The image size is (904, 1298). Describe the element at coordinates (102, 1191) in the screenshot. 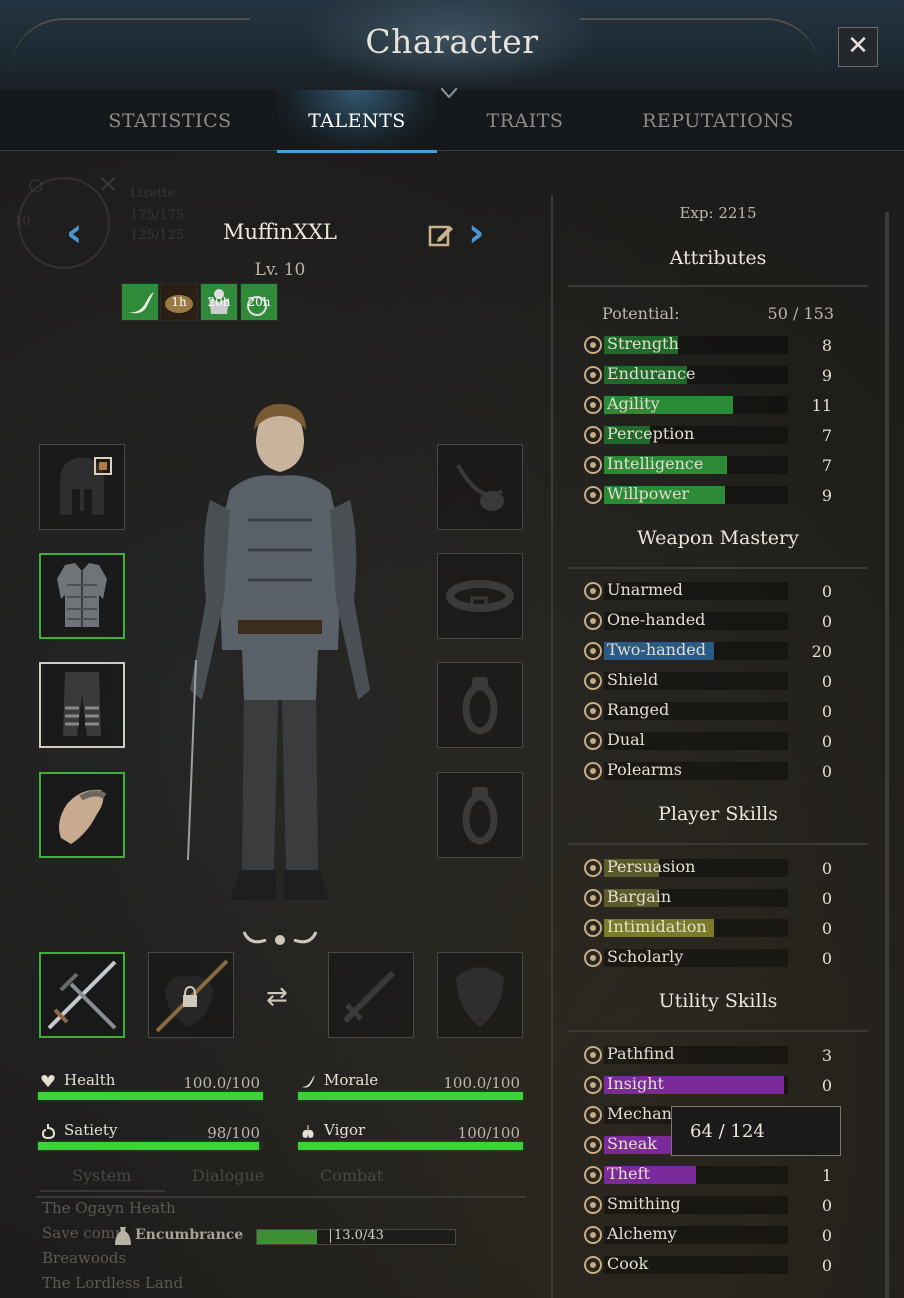

I see `ghost-tab-underline` at that location.